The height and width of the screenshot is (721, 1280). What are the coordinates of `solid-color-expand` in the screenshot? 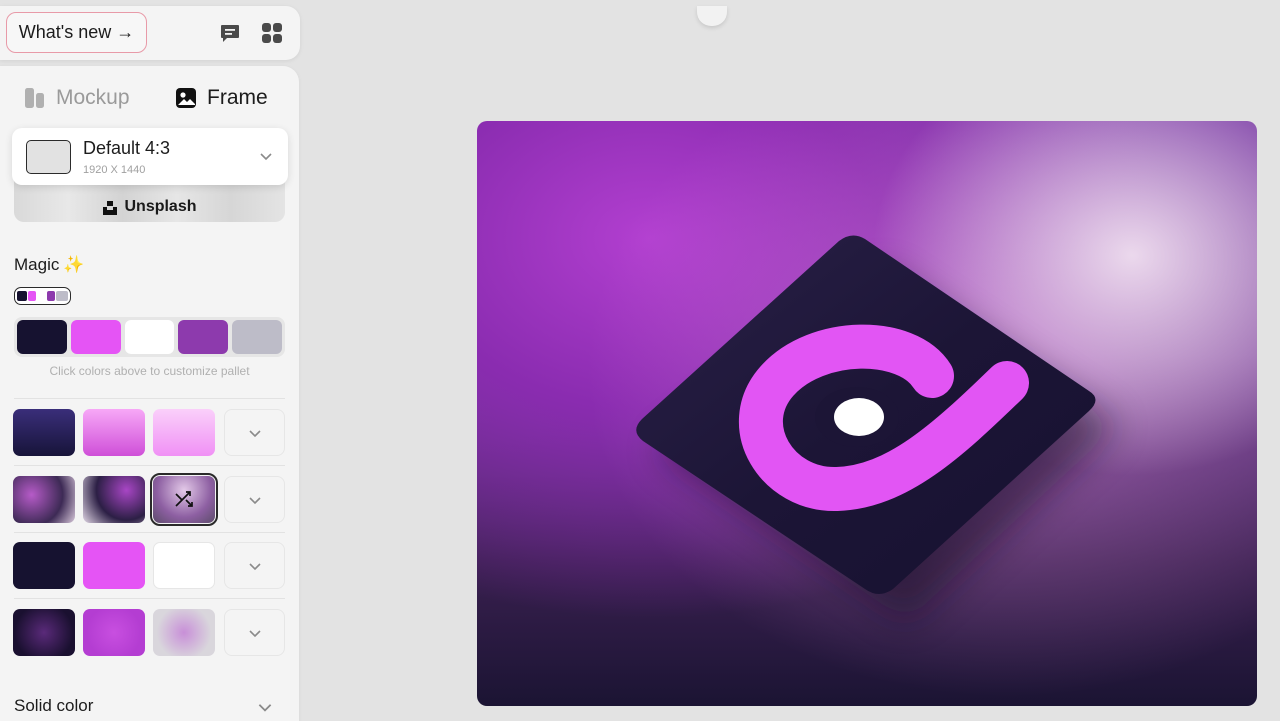 It's located at (265, 709).